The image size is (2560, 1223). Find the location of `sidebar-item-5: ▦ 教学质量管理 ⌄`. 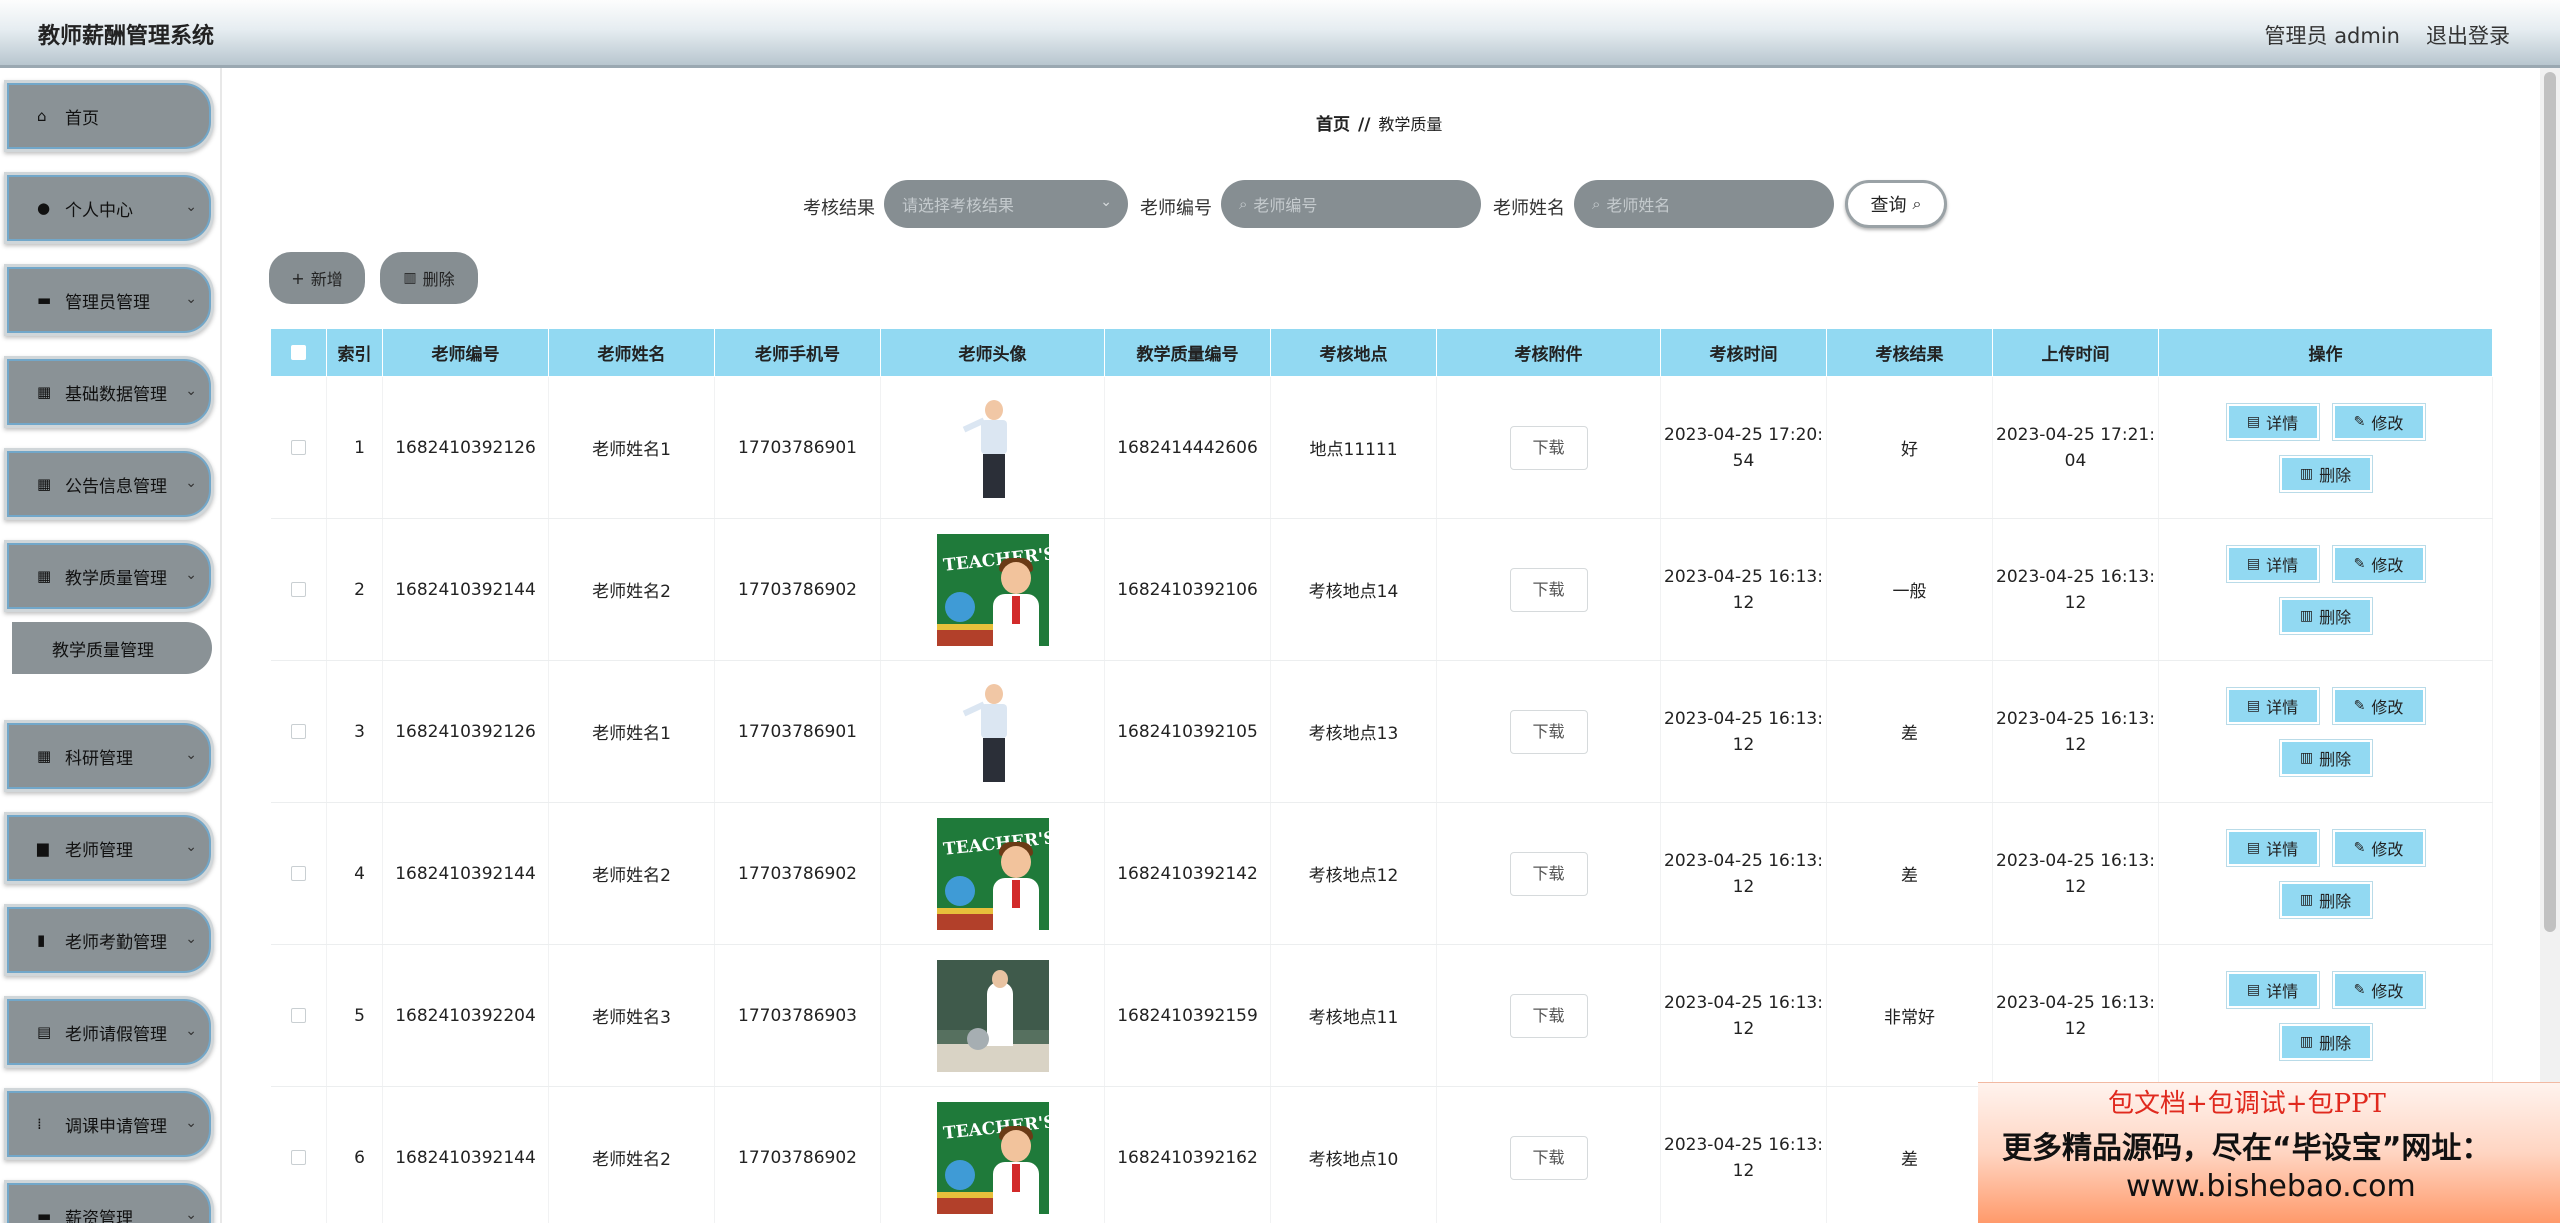

sidebar-item-5: ▦ 教学质量管理 ⌄ is located at coordinates (109, 576).